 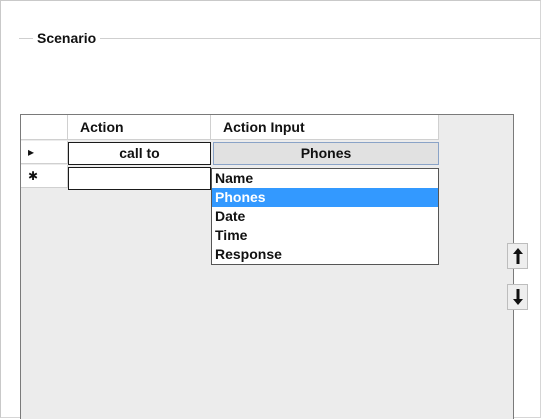 I want to click on dropdown-option-time: Time, so click(x=325, y=235).